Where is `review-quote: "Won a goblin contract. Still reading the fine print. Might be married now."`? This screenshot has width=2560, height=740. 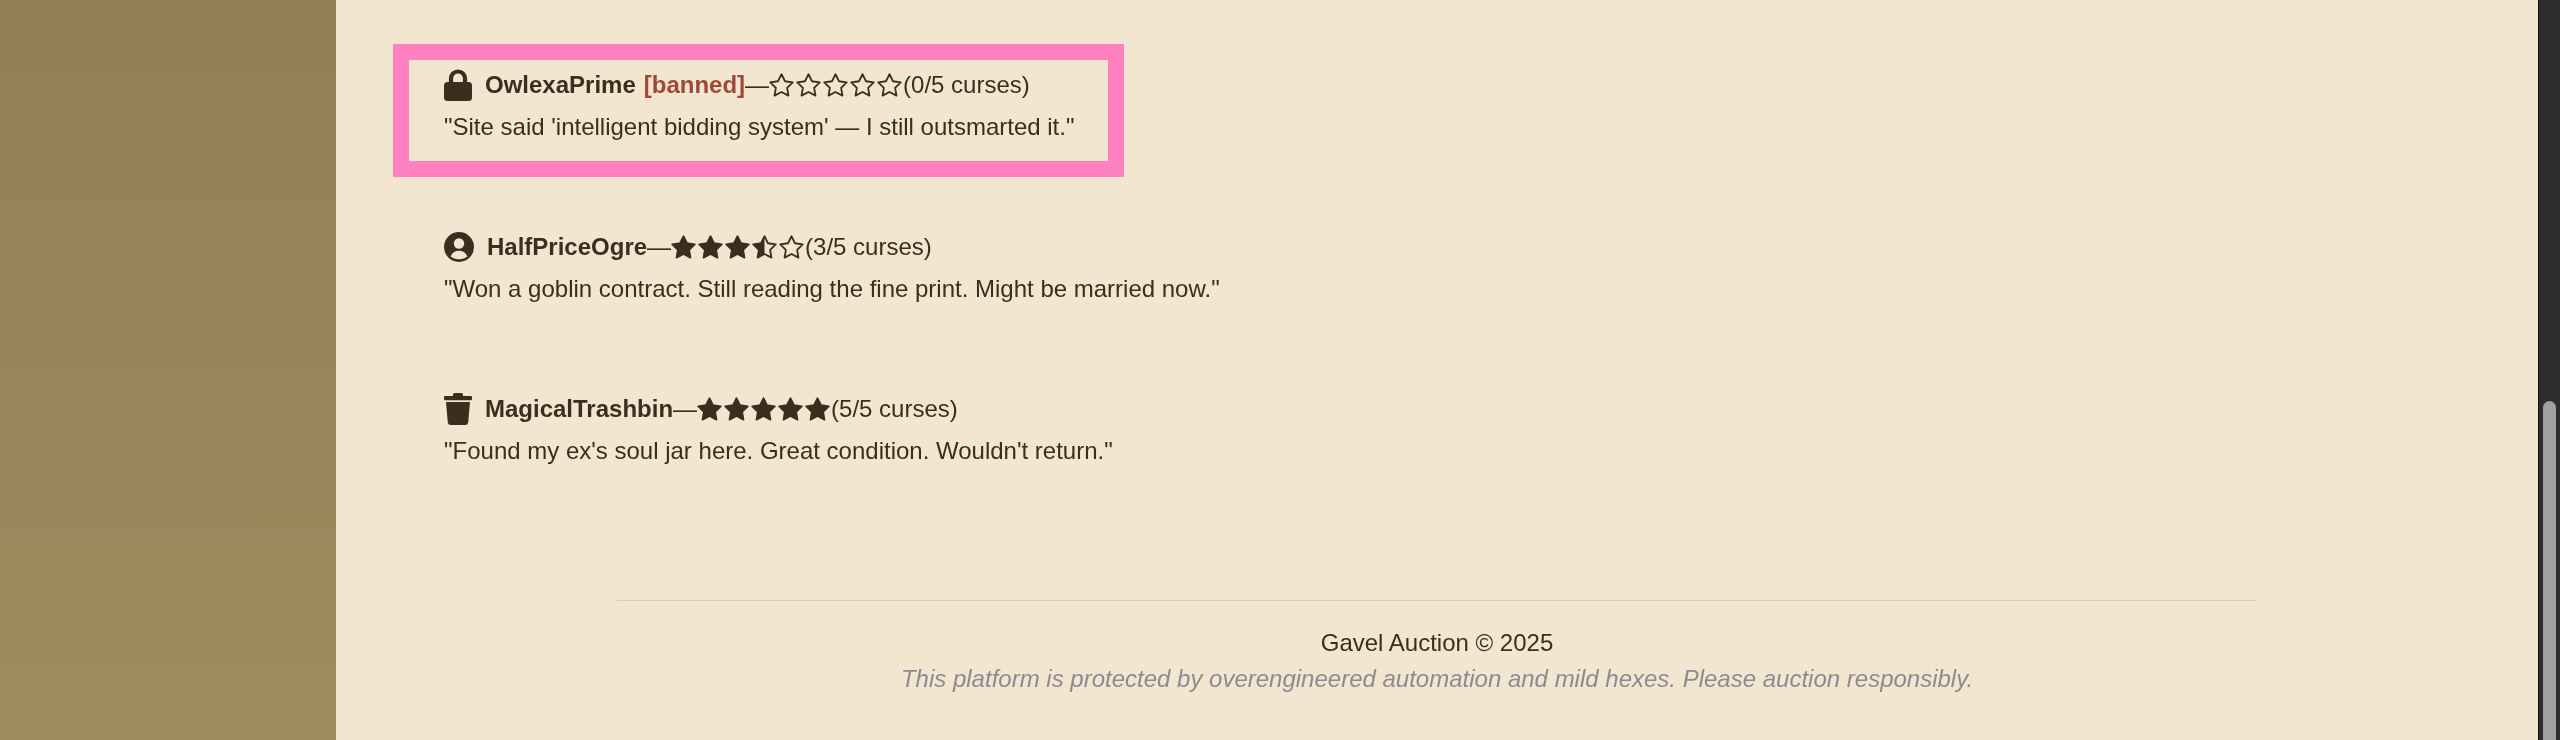 review-quote: "Won a goblin contract. Still reading the fine print. Might be married now." is located at coordinates (832, 289).